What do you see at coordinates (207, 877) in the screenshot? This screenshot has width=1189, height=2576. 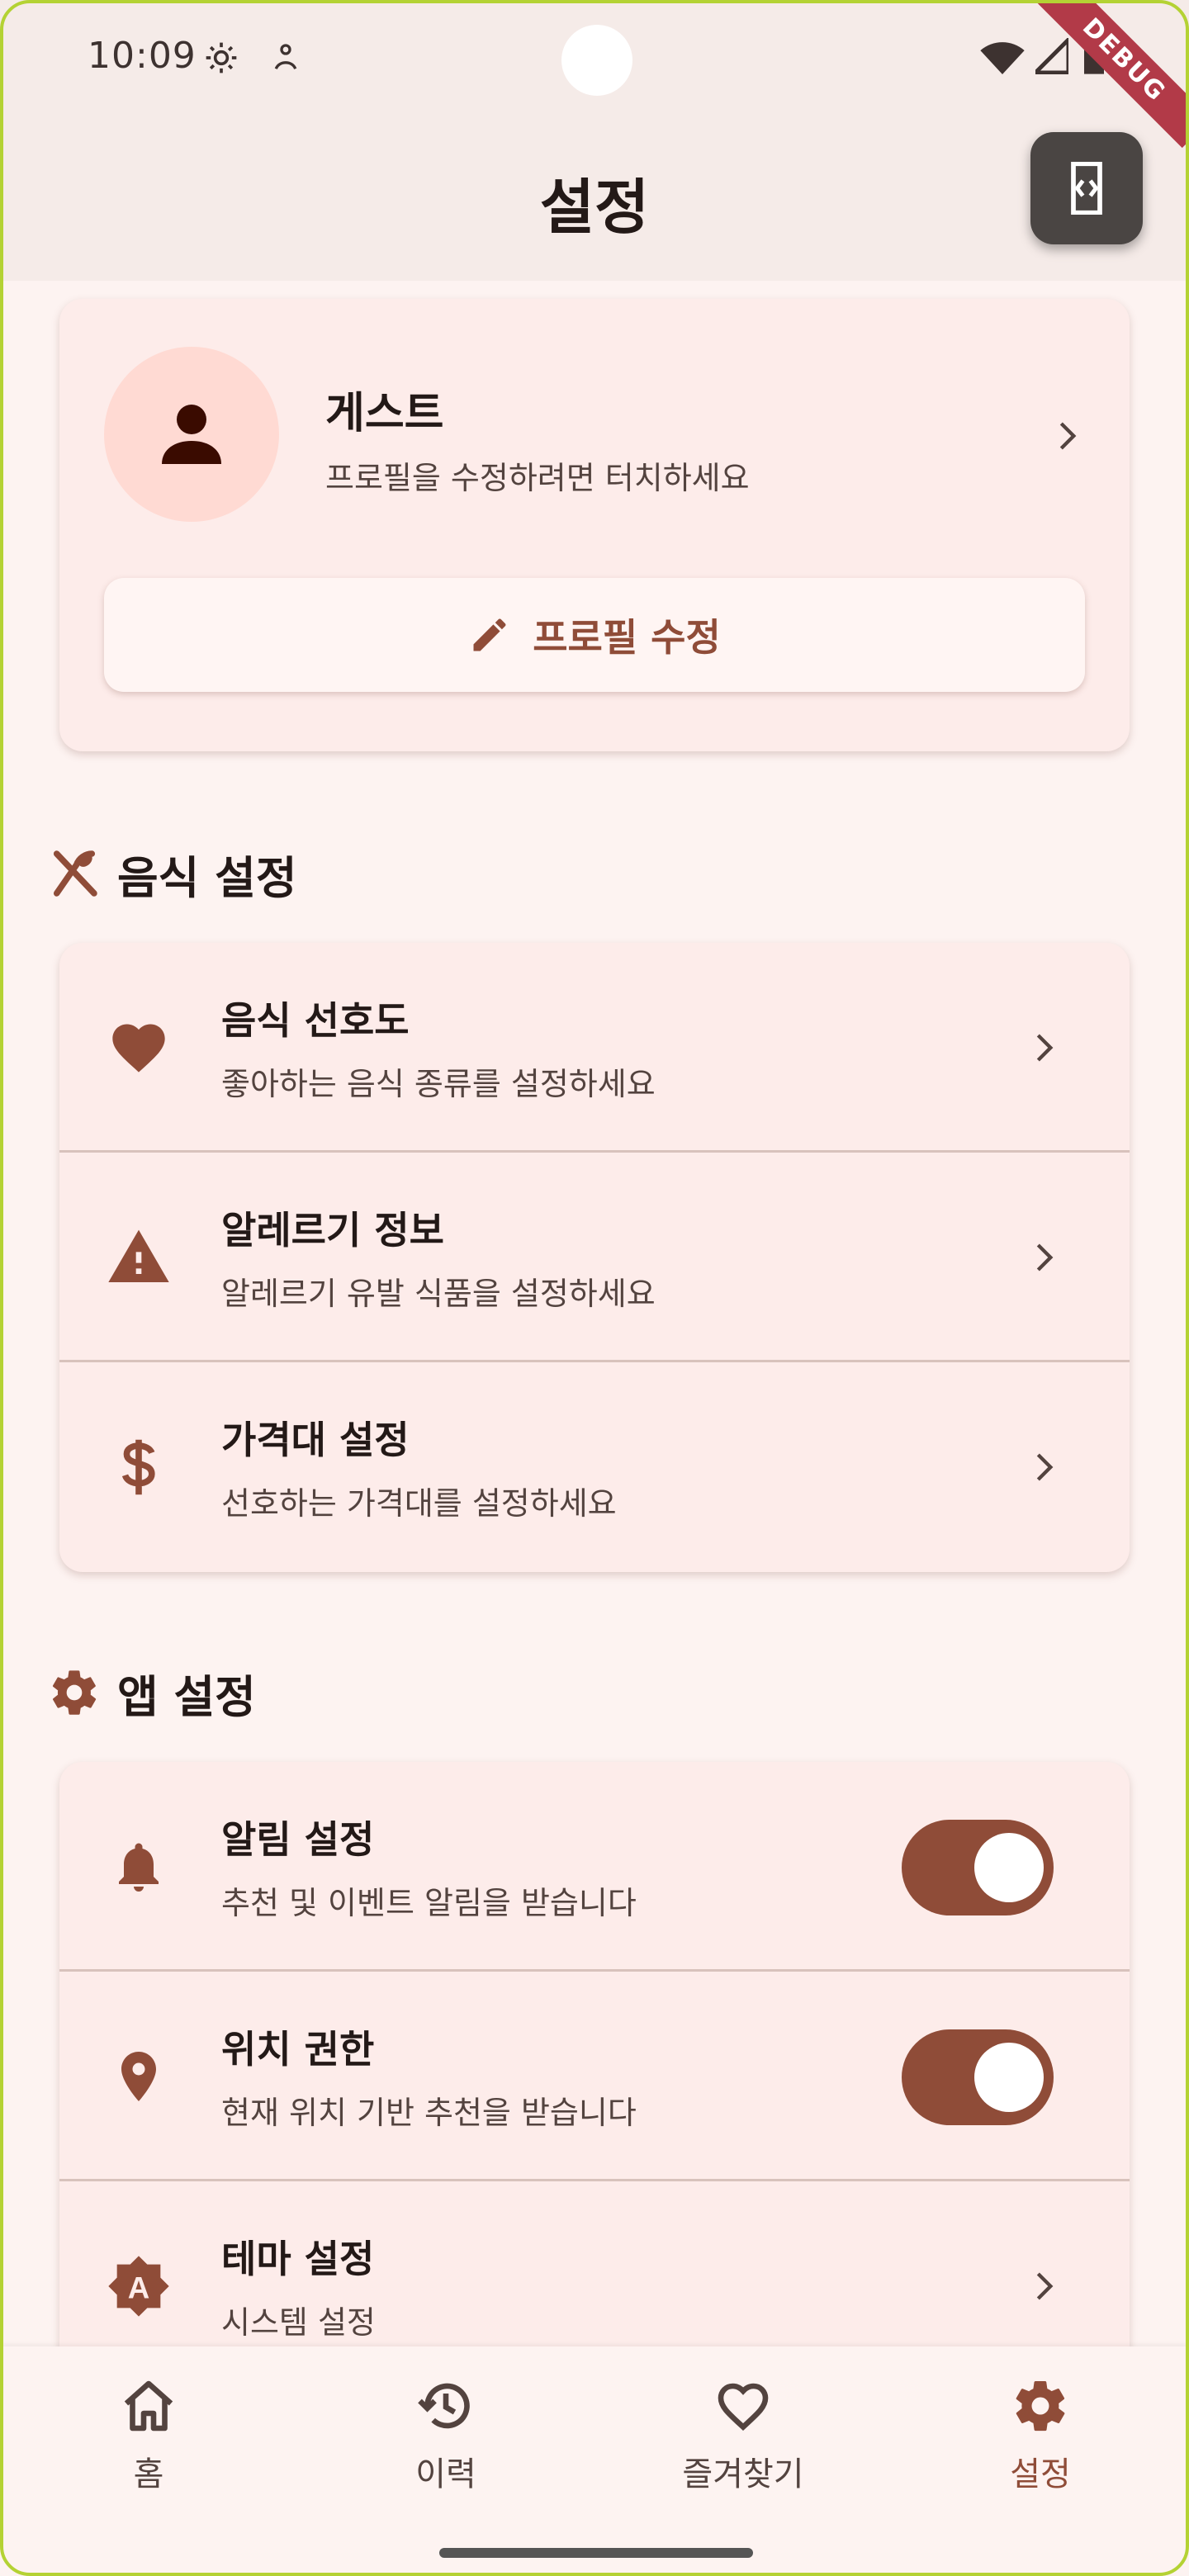 I see `food-settings-title: 음식 설정` at bounding box center [207, 877].